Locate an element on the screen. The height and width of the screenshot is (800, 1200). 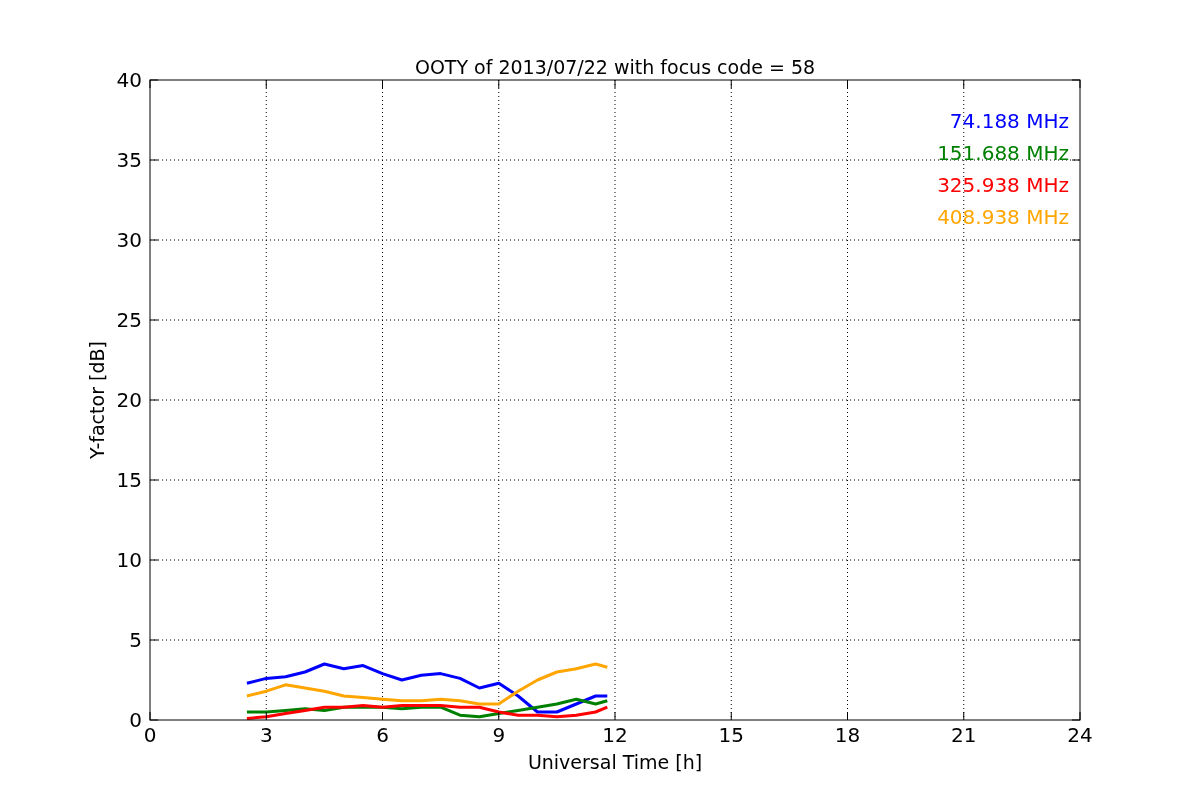
x-tick-label: 21 is located at coordinates (964, 735).